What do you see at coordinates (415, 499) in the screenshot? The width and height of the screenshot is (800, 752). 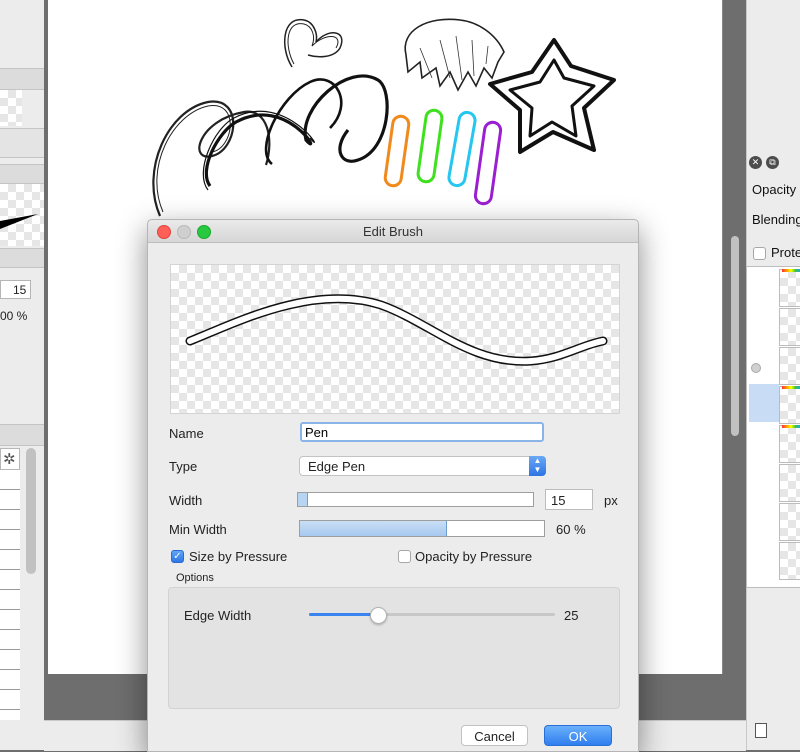 I see `width-slider` at bounding box center [415, 499].